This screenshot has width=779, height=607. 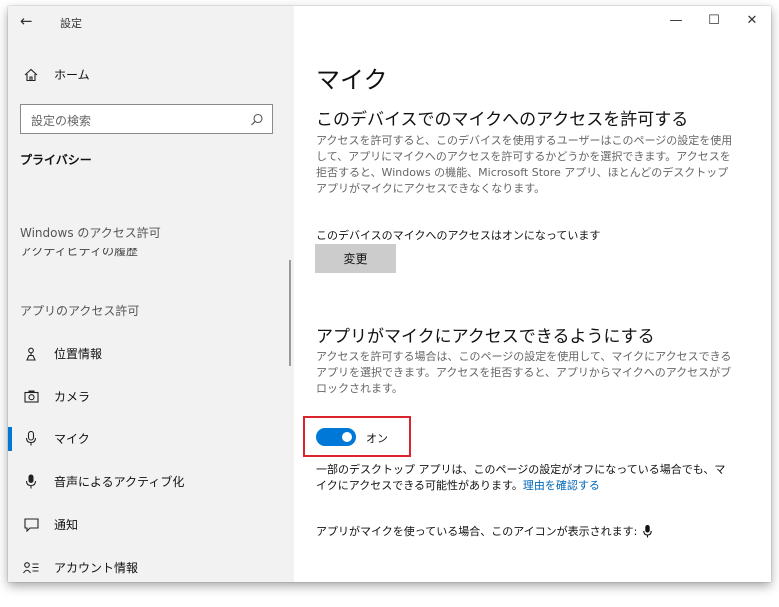 I want to click on sidebar-item-account-info: アカウント情報, so click(x=79, y=567).